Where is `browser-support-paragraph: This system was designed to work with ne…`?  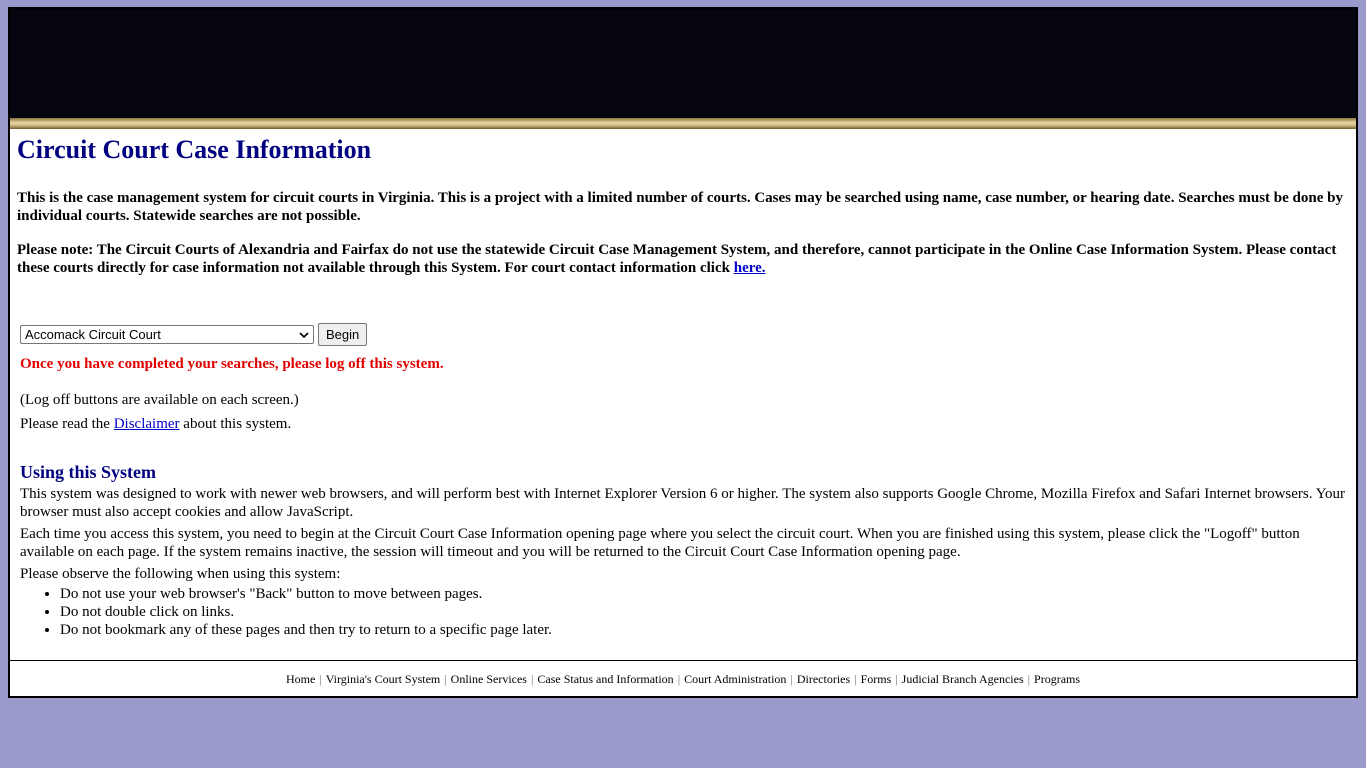 browser-support-paragraph: This system was designed to work with ne… is located at coordinates (683, 503).